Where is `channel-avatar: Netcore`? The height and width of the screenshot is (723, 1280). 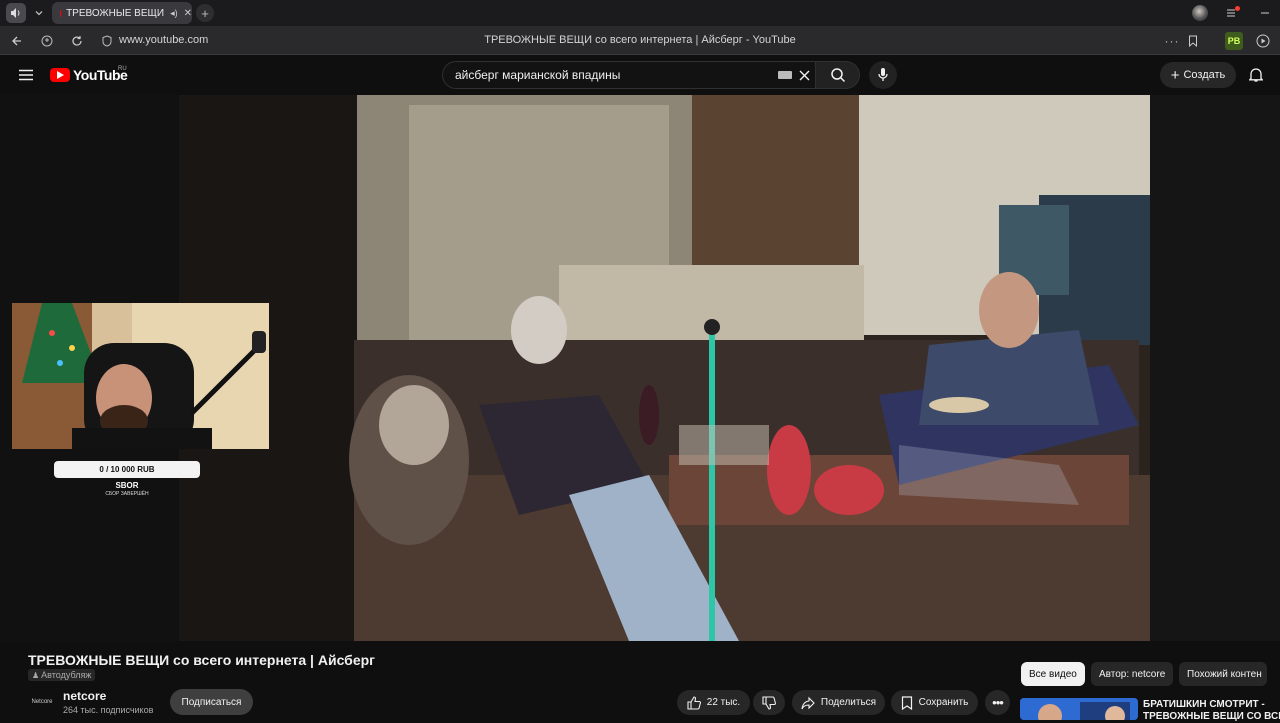
channel-avatar: Netcore is located at coordinates (42, 702).